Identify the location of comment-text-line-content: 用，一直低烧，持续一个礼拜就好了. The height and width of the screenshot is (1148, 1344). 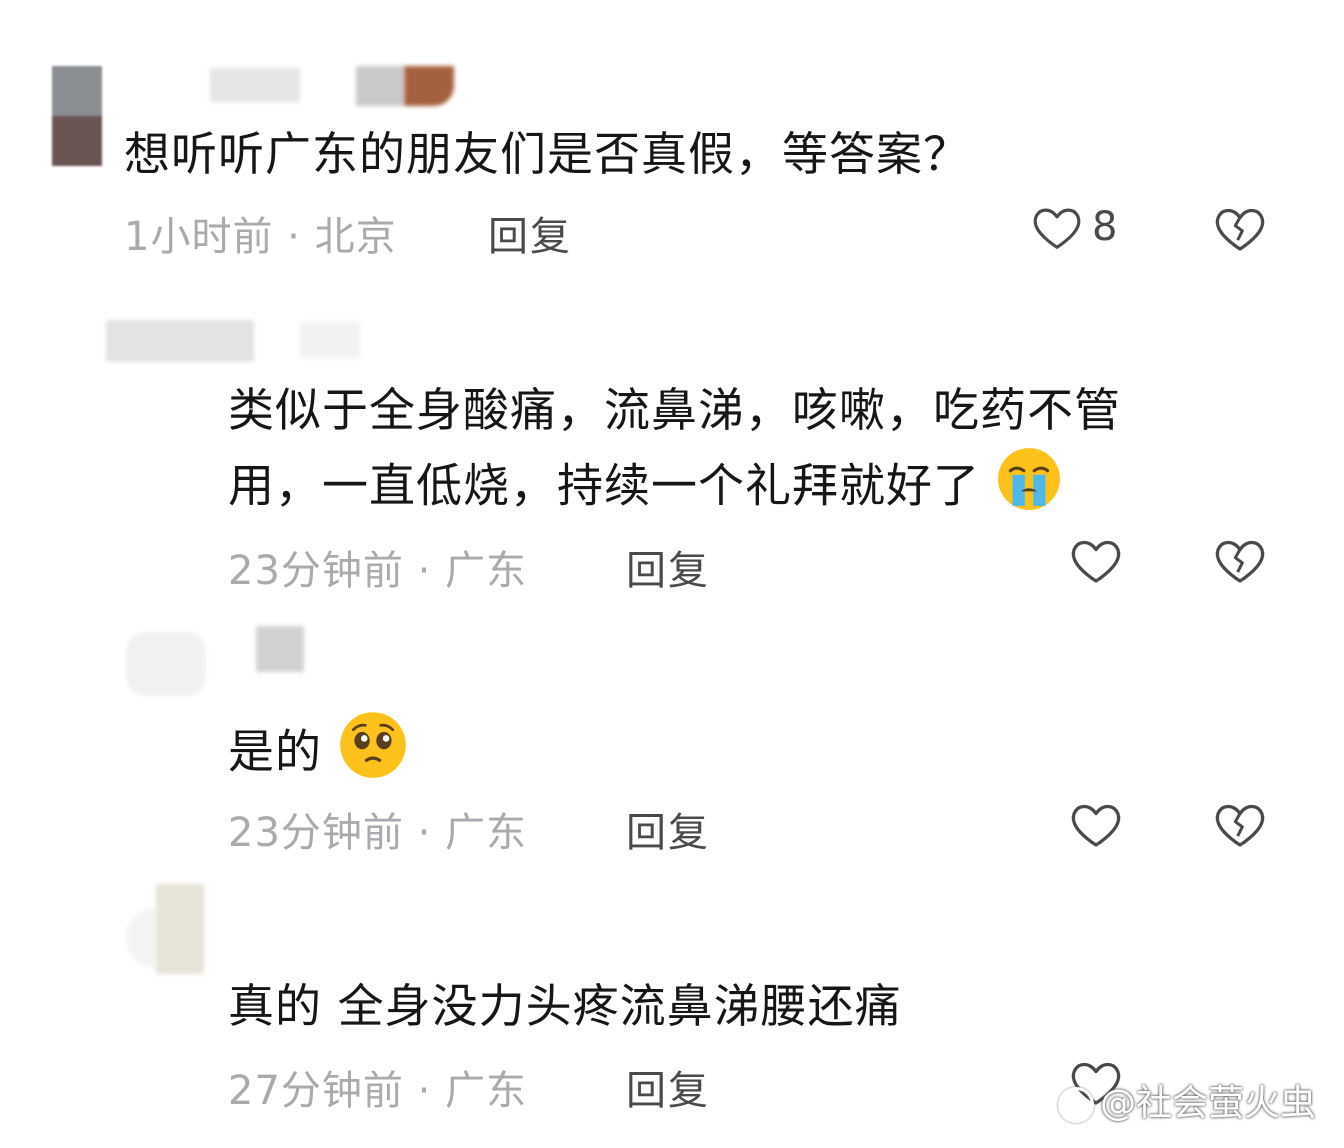
(604, 485).